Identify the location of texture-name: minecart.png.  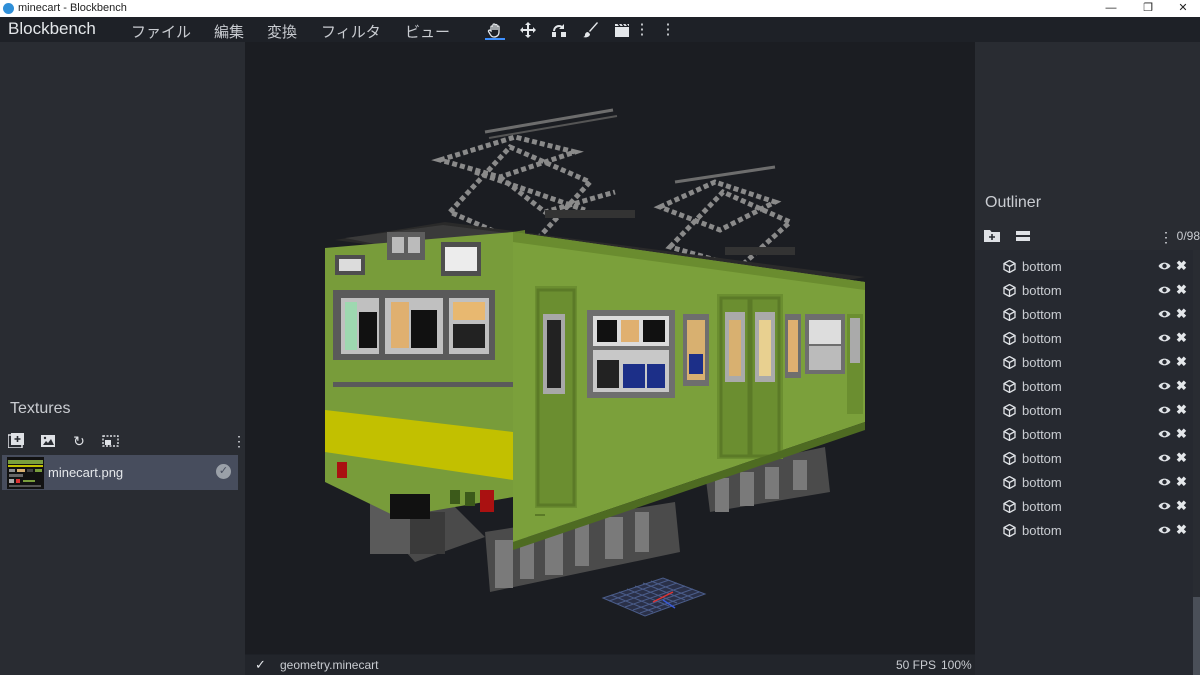
(86, 472).